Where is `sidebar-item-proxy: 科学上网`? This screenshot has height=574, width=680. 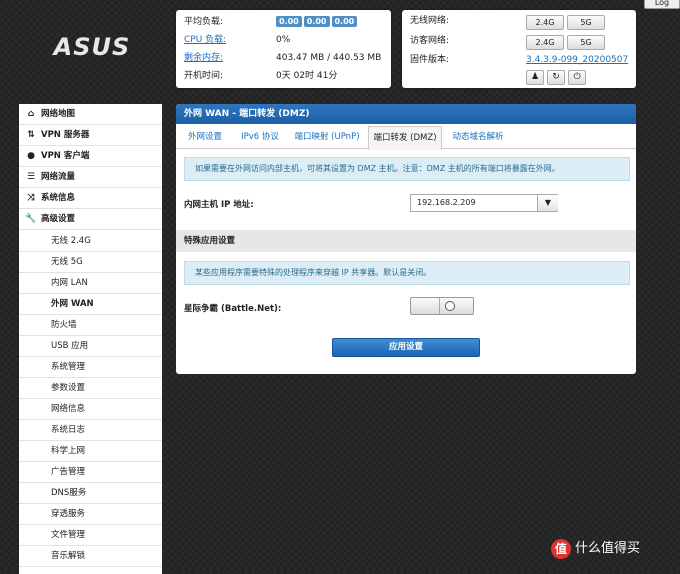 sidebar-item-proxy: 科学上网 is located at coordinates (90, 451).